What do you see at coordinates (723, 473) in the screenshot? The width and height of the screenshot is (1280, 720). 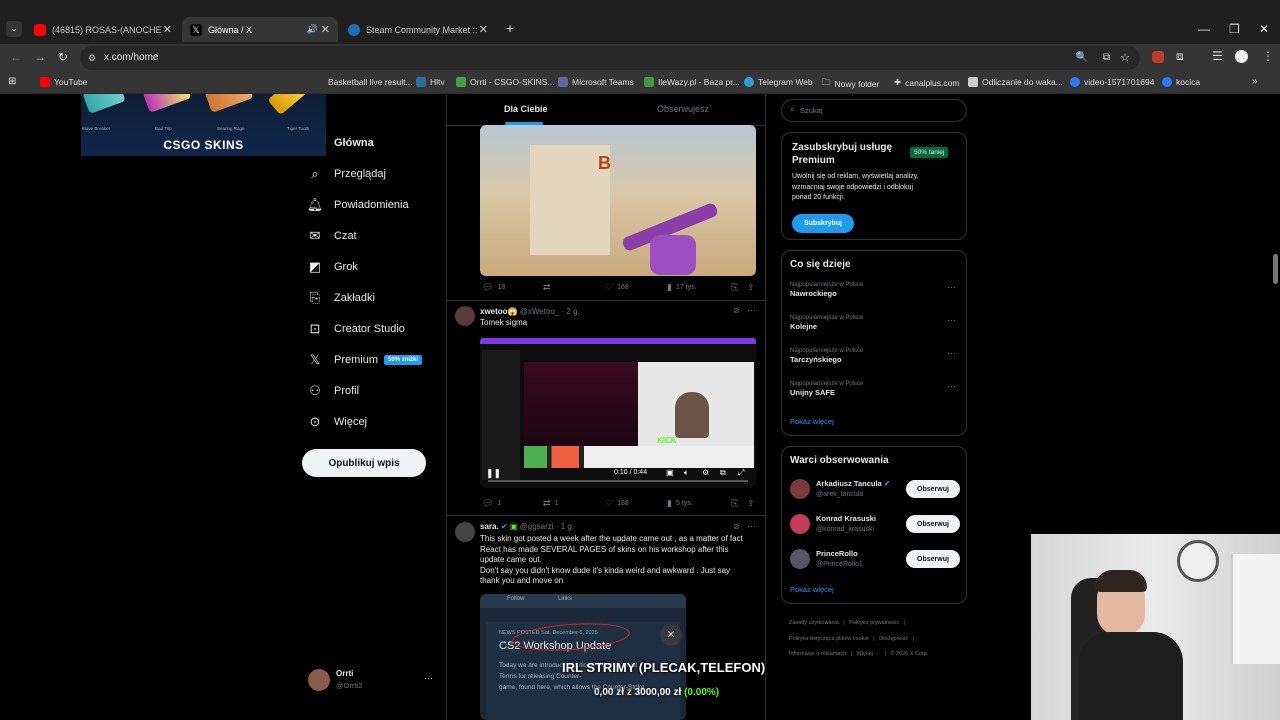 I see `pip-icon: ⧉` at bounding box center [723, 473].